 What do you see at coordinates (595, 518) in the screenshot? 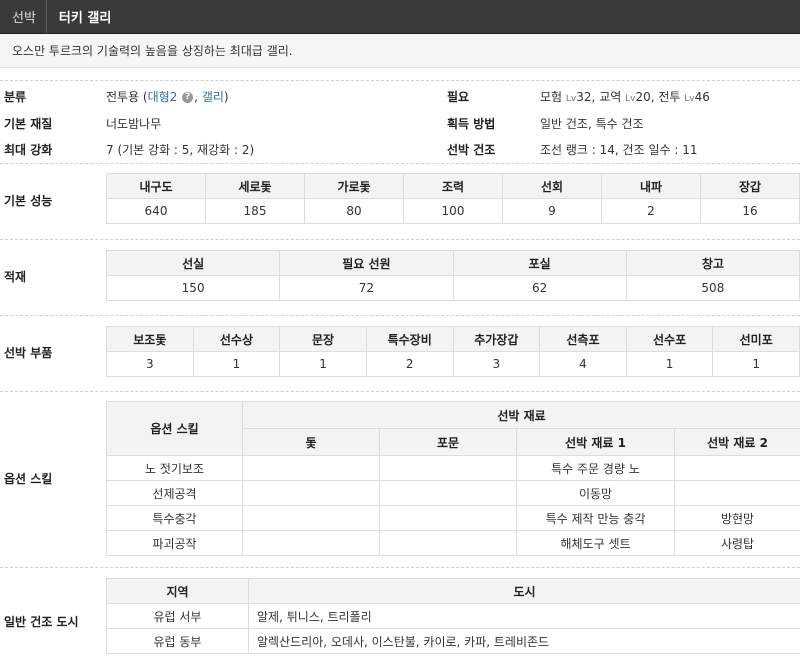
I see `material1-link: 특수 제작 만능 충각` at bounding box center [595, 518].